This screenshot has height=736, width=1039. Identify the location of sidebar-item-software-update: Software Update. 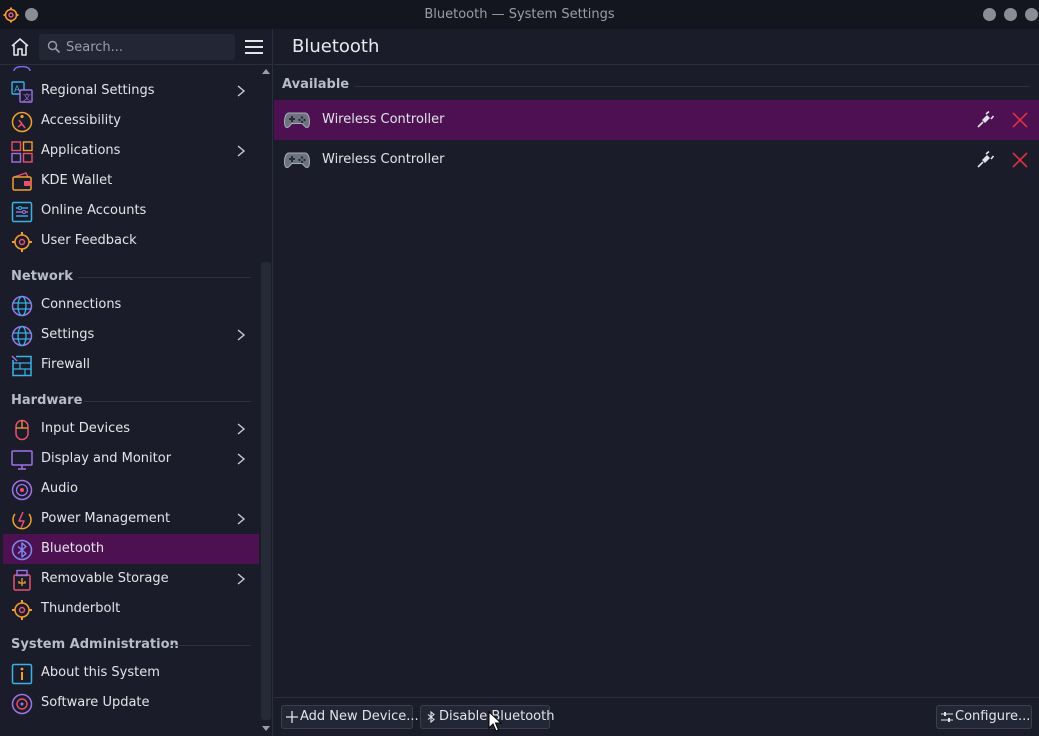
(131, 703).